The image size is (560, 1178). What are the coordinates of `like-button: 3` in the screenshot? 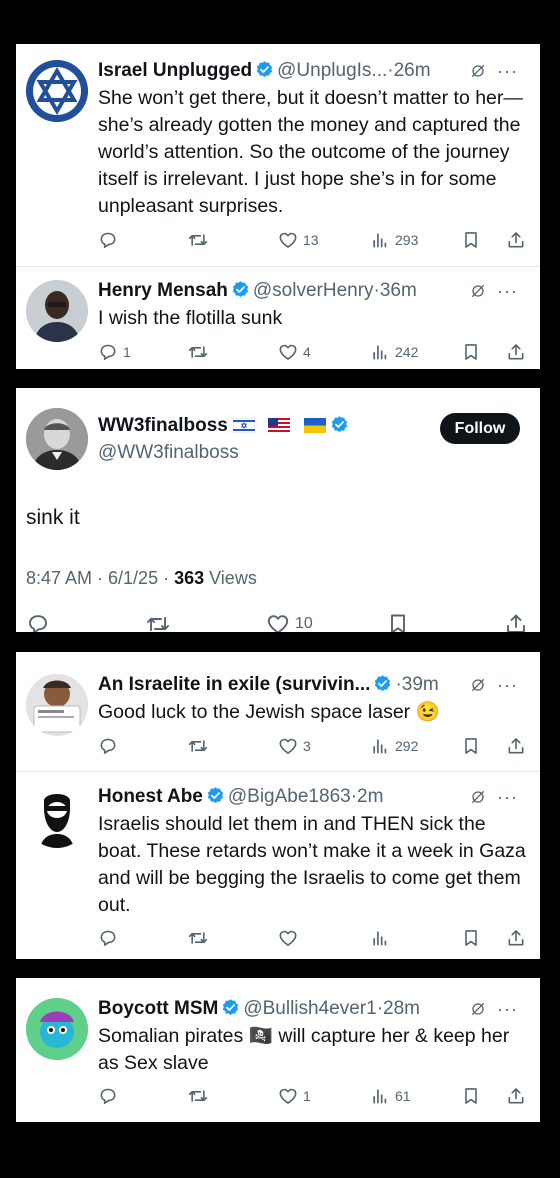 It's located at (294, 746).